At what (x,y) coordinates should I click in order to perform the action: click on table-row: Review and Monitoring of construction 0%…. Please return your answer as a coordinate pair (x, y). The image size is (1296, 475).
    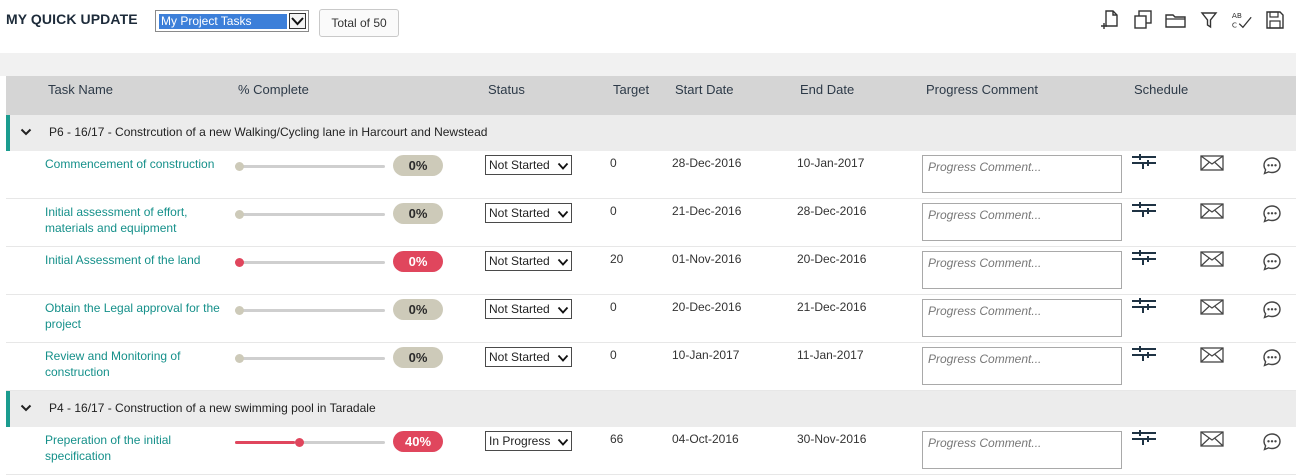
    Looking at the image, I should click on (651, 367).